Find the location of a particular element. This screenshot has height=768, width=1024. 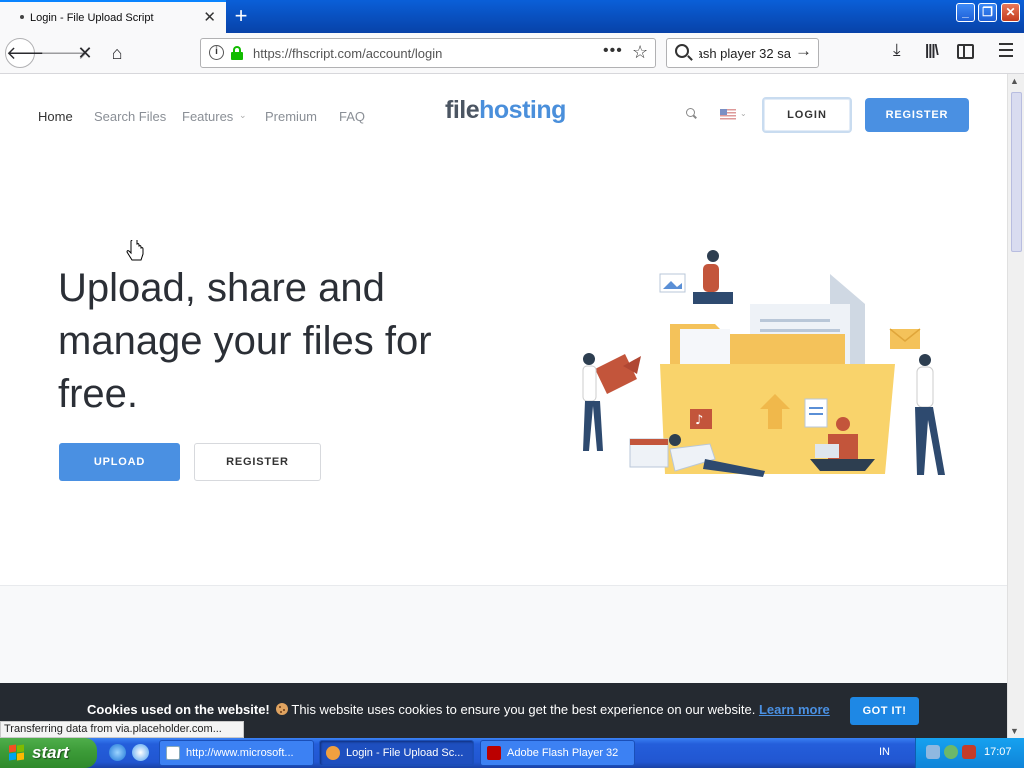

network-icon is located at coordinates (933, 752).